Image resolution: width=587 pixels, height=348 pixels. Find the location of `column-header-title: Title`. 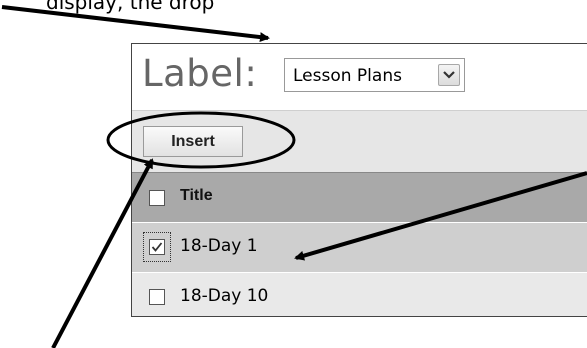

column-header-title: Title is located at coordinates (196, 196).